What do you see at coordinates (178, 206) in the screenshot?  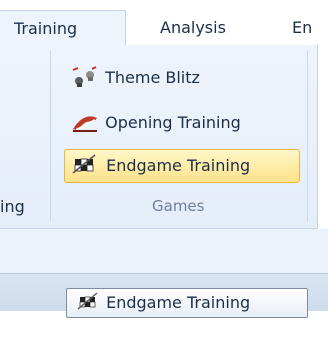 I see `games-group-label: Games` at bounding box center [178, 206].